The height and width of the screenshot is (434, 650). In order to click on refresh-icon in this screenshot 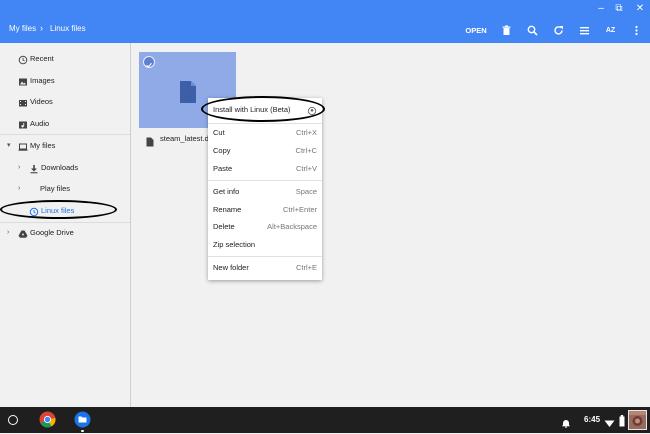, I will do `click(558, 30)`.